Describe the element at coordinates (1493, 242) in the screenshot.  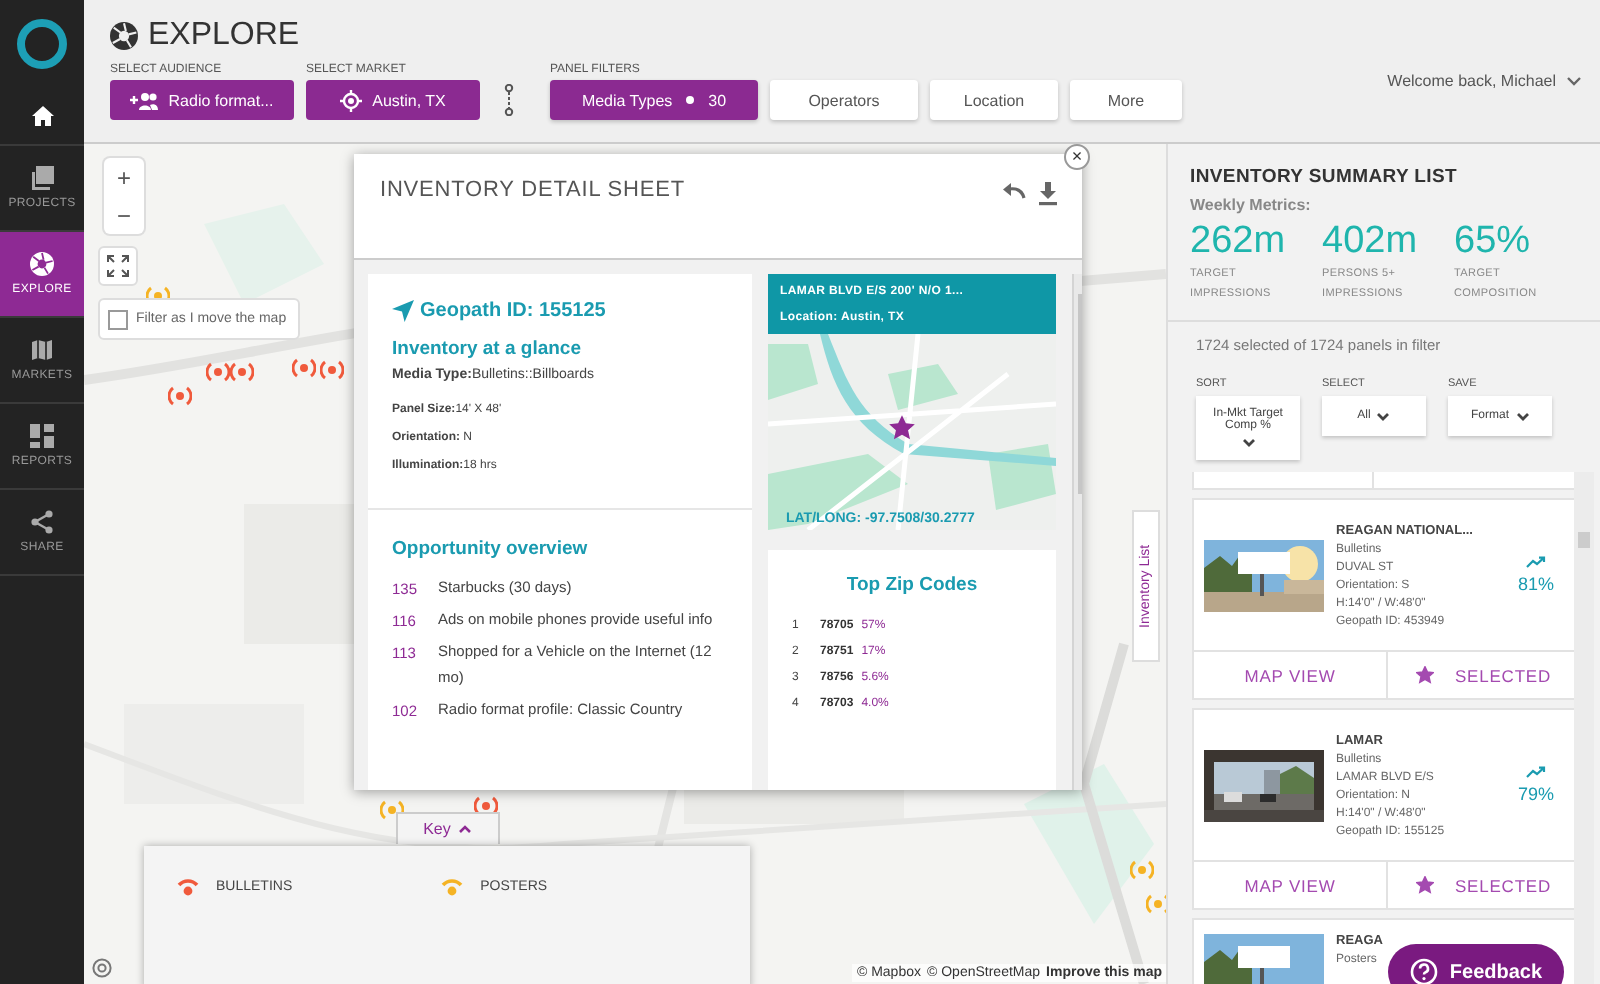
I see `metric-value: 65%` at that location.